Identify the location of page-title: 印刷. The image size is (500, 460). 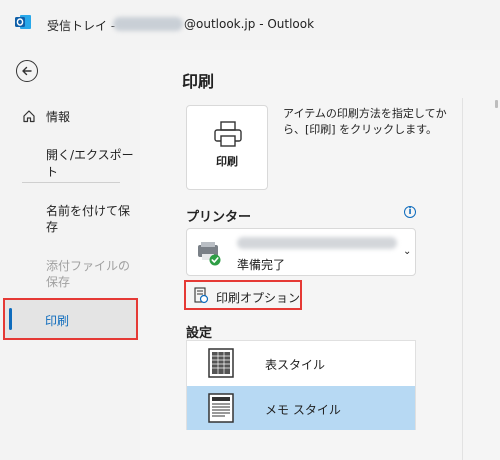
(198, 81).